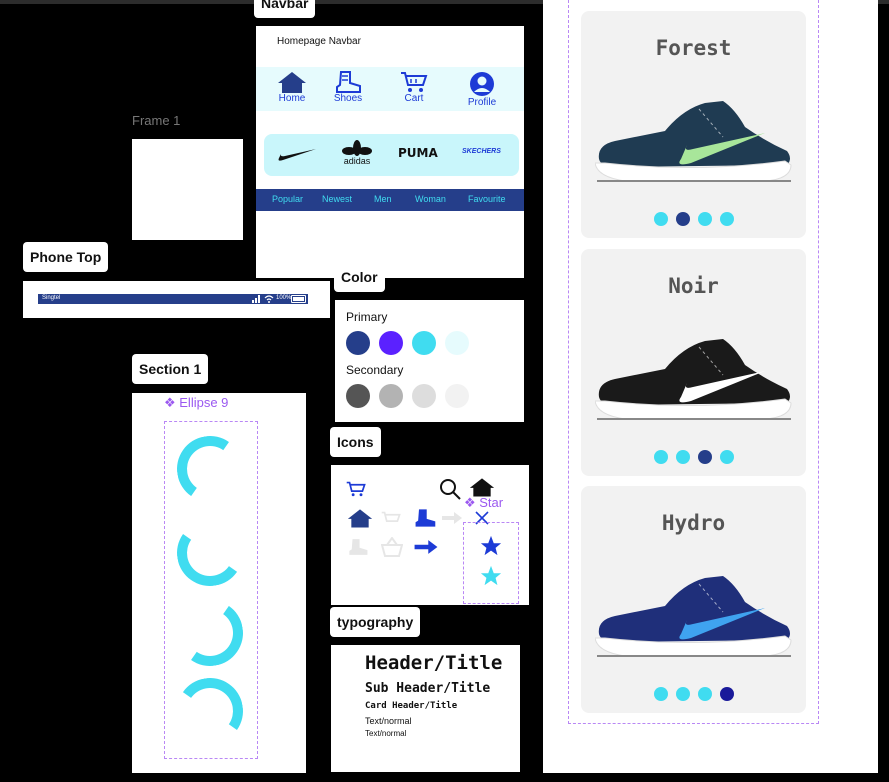 Image resolution: width=889 pixels, height=782 pixels. I want to click on brand-bar: adidas PUMA SKECHERS, so click(391, 155).